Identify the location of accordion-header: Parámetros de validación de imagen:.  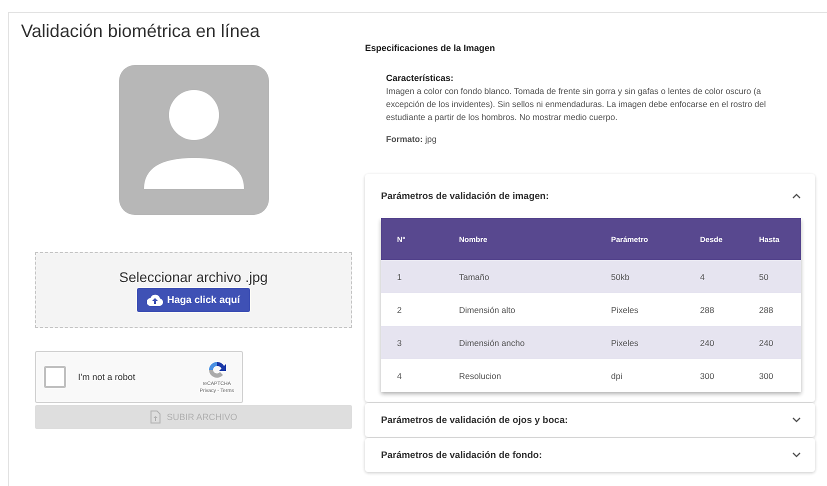
(590, 196).